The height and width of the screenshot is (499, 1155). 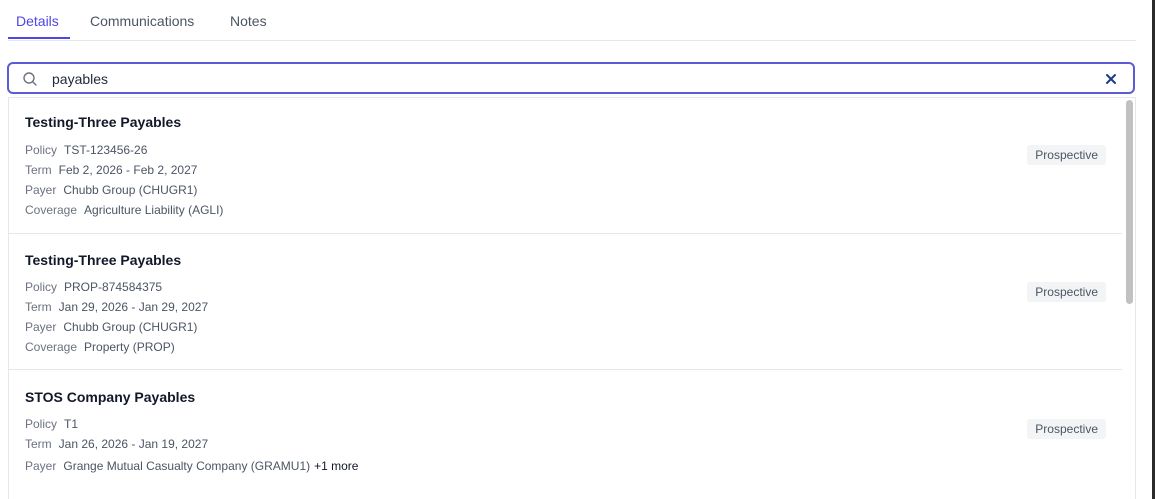 I want to click on term-value: Feb 2, 2026 - Feb 2, 2027, so click(x=128, y=170).